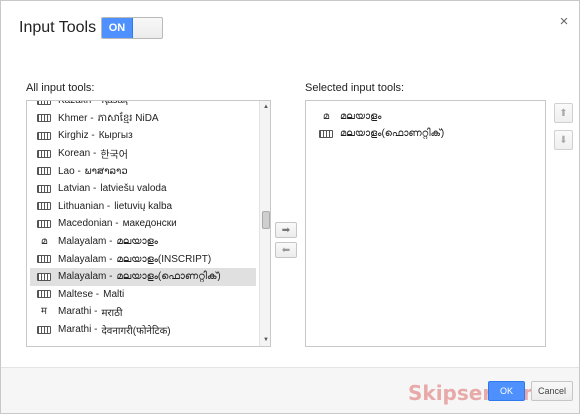  What do you see at coordinates (133, 189) in the screenshot?
I see `native-name: latviešu valoda` at bounding box center [133, 189].